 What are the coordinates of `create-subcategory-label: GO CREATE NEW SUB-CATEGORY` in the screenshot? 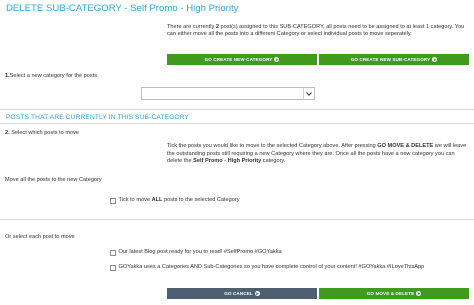 It's located at (390, 59).